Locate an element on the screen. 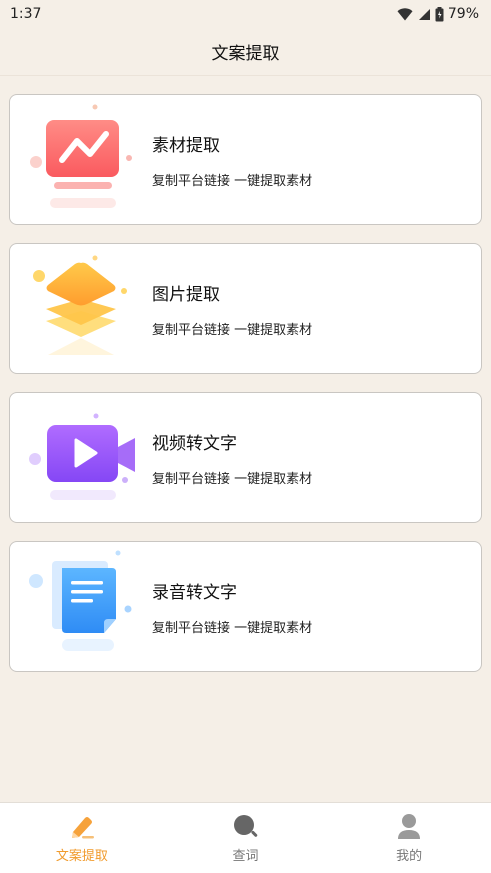 Image resolution: width=491 pixels, height=873 pixels. tab-lookup: 查词 is located at coordinates (246, 838).